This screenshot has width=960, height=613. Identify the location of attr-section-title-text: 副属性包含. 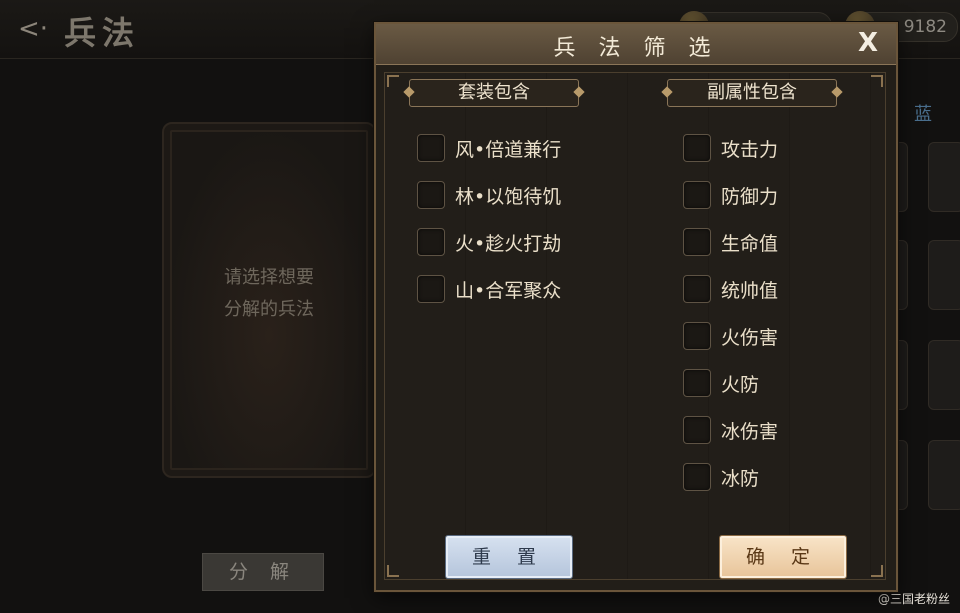
(752, 92).